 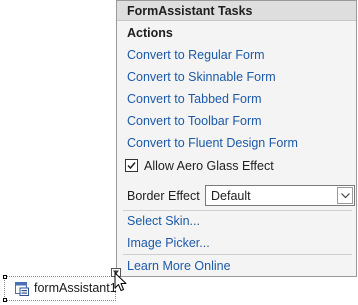 I want to click on aero-glass-checkbox-row: Allow Aero Glass Effect, so click(x=225, y=166).